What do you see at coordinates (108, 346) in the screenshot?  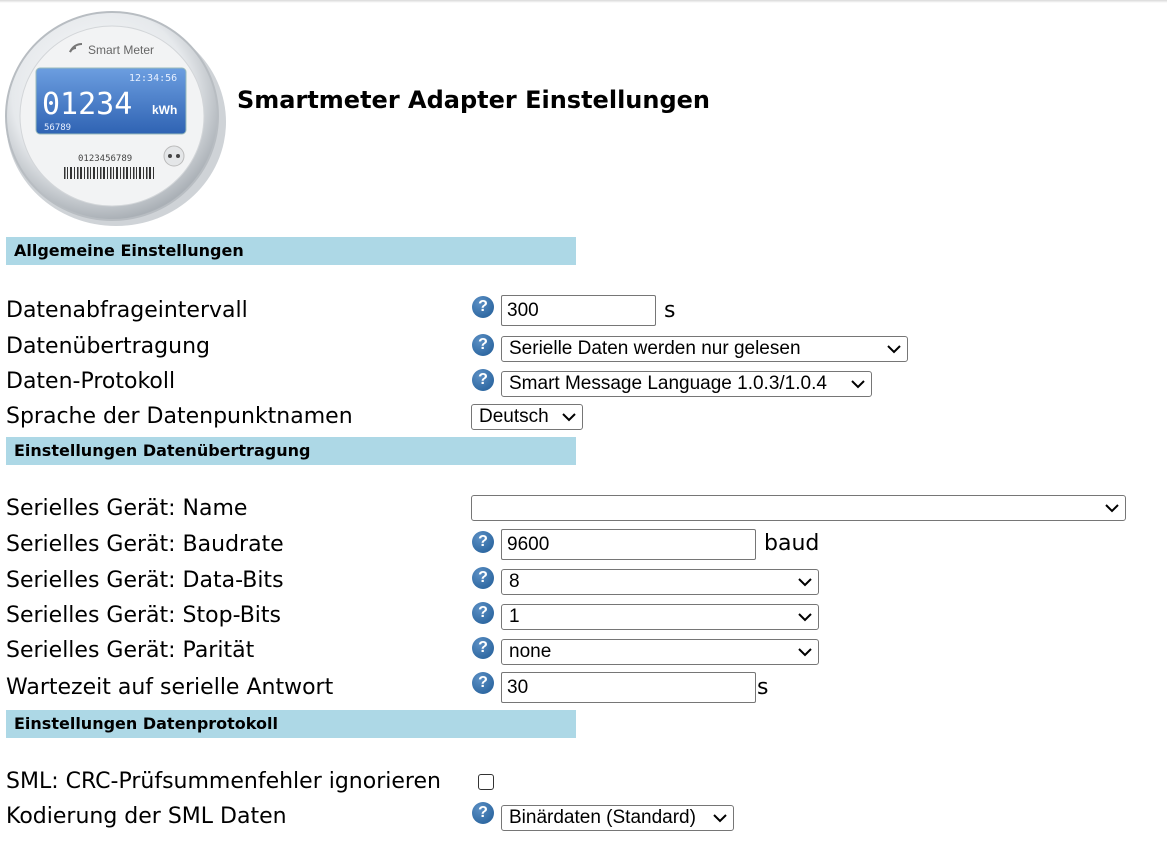 I see `label-transfer-mode: Datenübertragung` at bounding box center [108, 346].